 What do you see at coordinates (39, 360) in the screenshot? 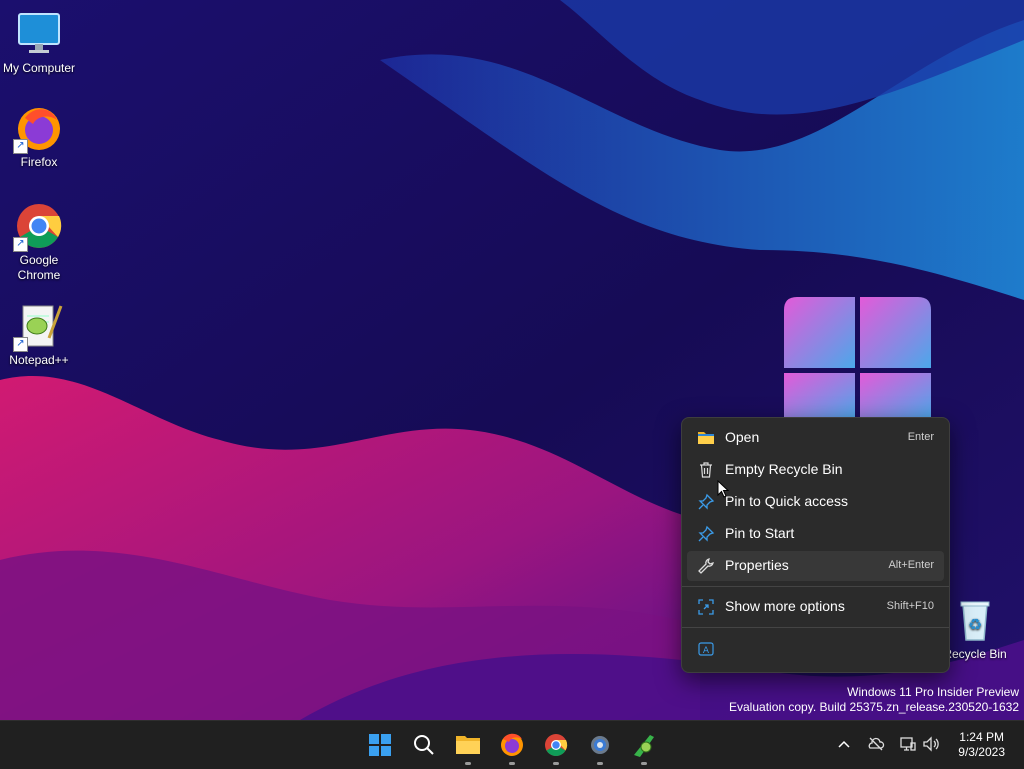
I see `desktop-icon-label: Notepad++` at bounding box center [39, 360].